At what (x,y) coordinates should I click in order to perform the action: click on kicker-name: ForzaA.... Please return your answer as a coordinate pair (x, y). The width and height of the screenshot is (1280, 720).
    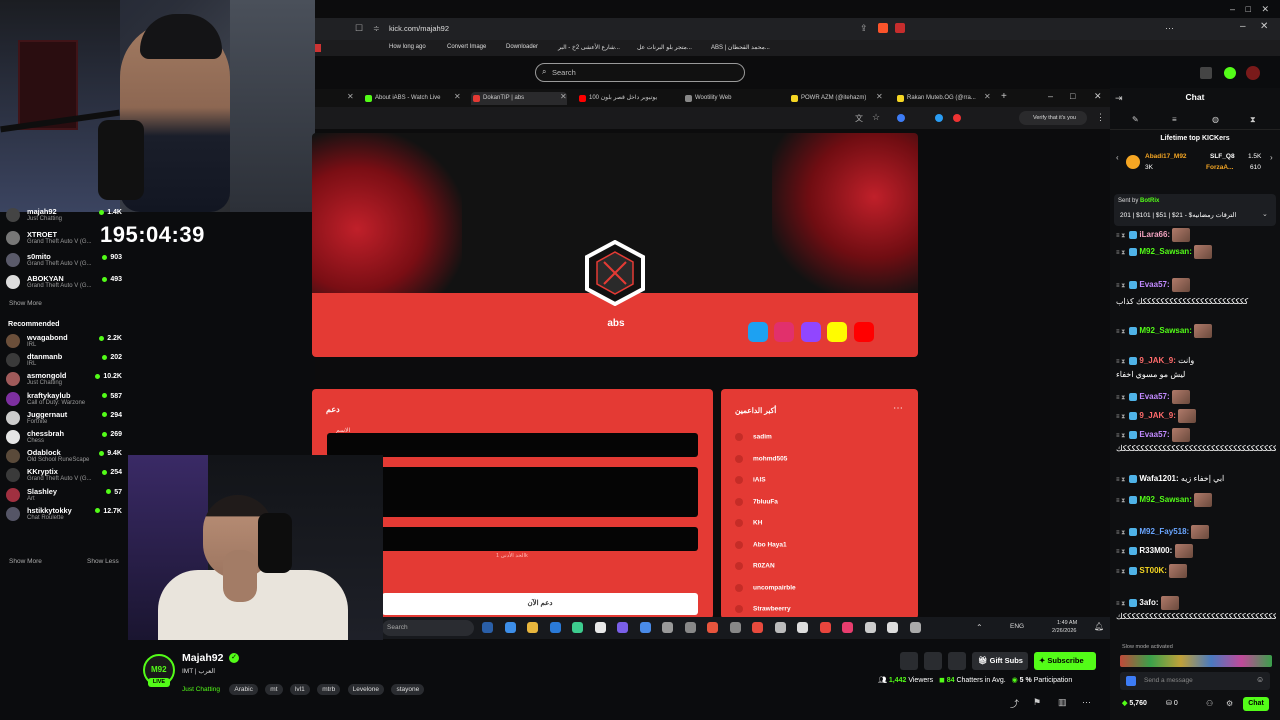
    Looking at the image, I should click on (1219, 167).